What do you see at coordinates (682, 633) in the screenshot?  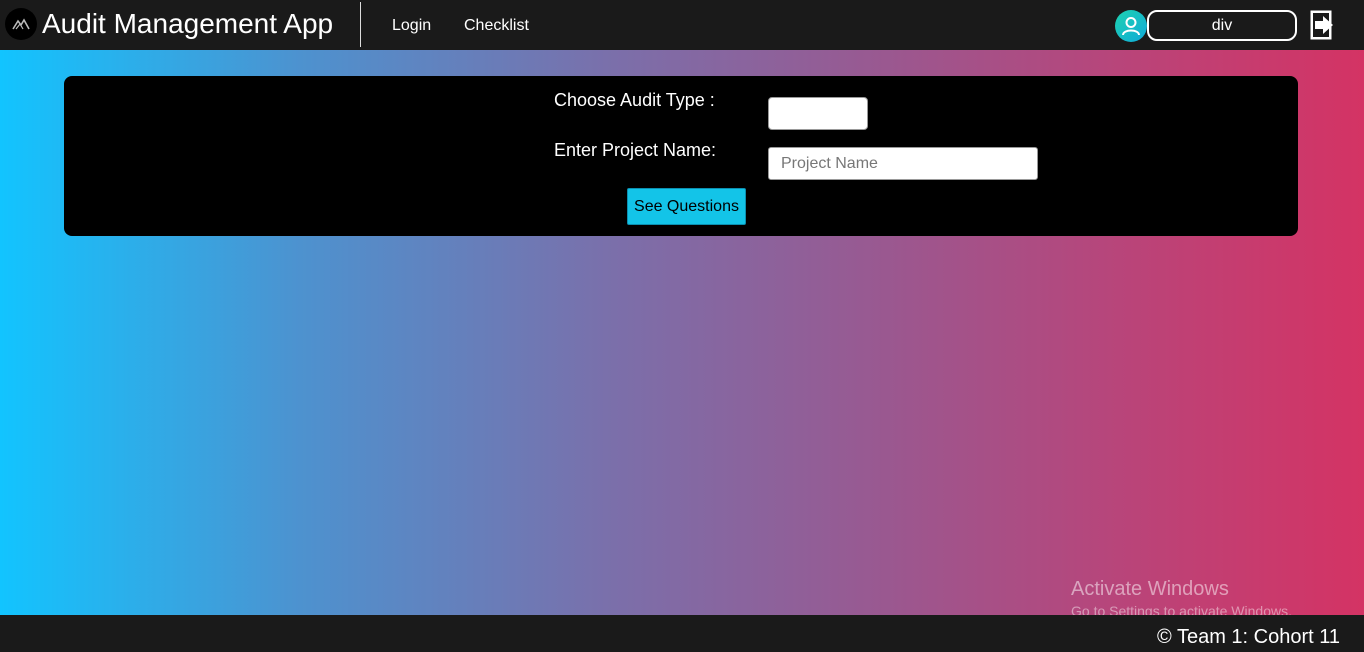 I see `footer: © Team 1: Cohort 11` at bounding box center [682, 633].